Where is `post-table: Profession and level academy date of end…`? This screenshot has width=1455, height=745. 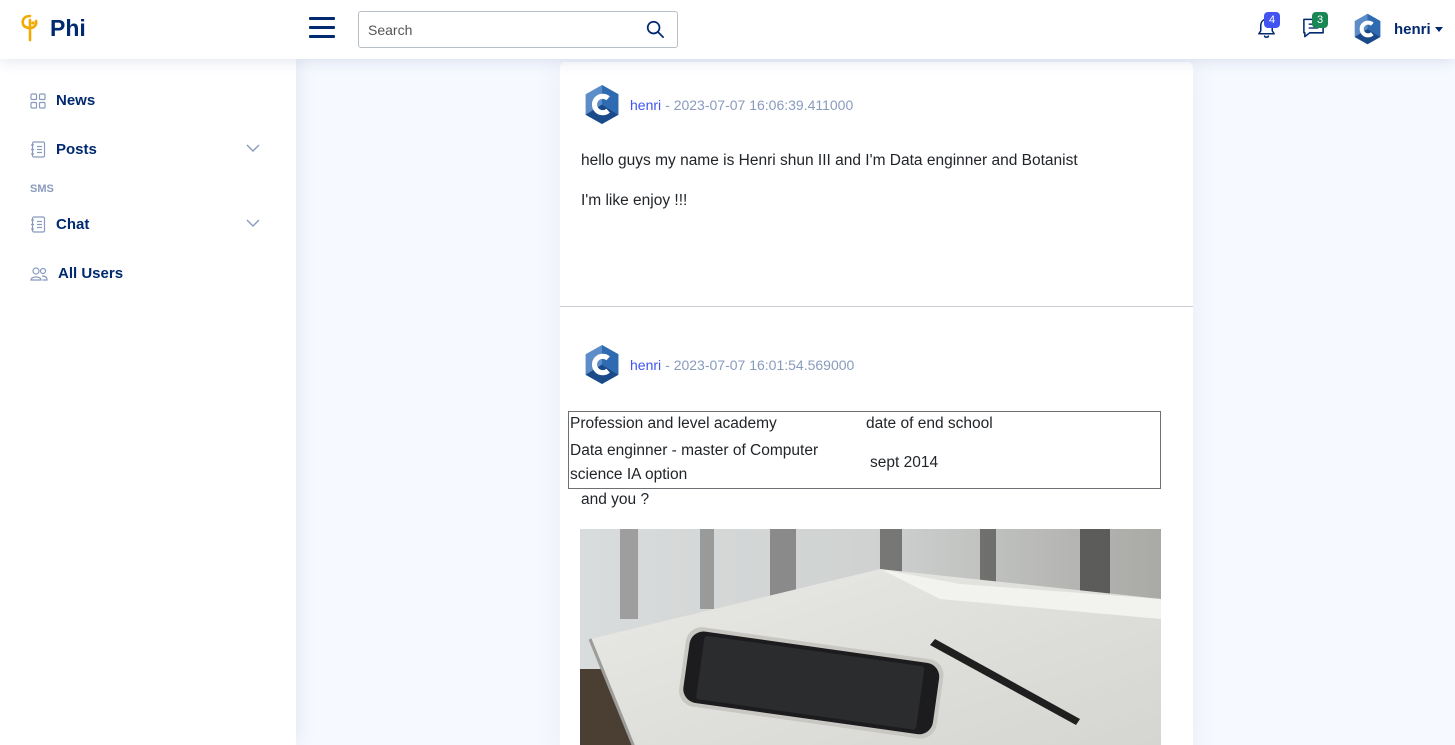
post-table: Profession and level academy date of end… is located at coordinates (864, 450).